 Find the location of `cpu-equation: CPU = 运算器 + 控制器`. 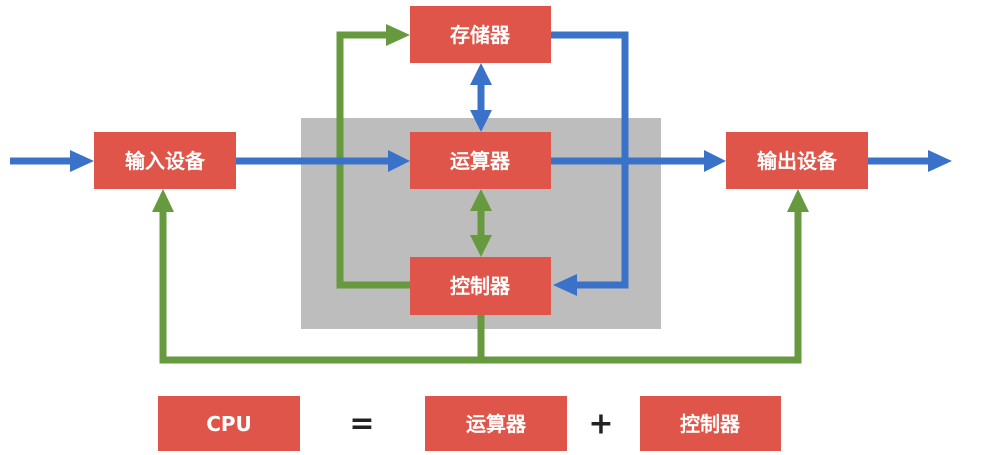

cpu-equation: CPU = 运算器 + 控制器 is located at coordinates (469, 423).